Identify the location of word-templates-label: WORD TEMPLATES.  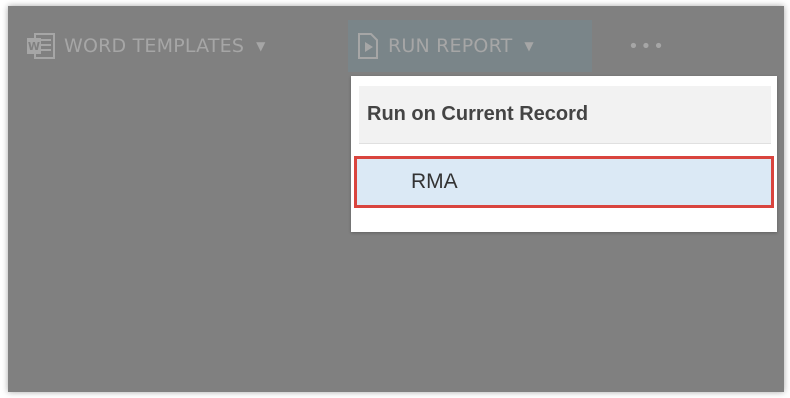
(154, 46).